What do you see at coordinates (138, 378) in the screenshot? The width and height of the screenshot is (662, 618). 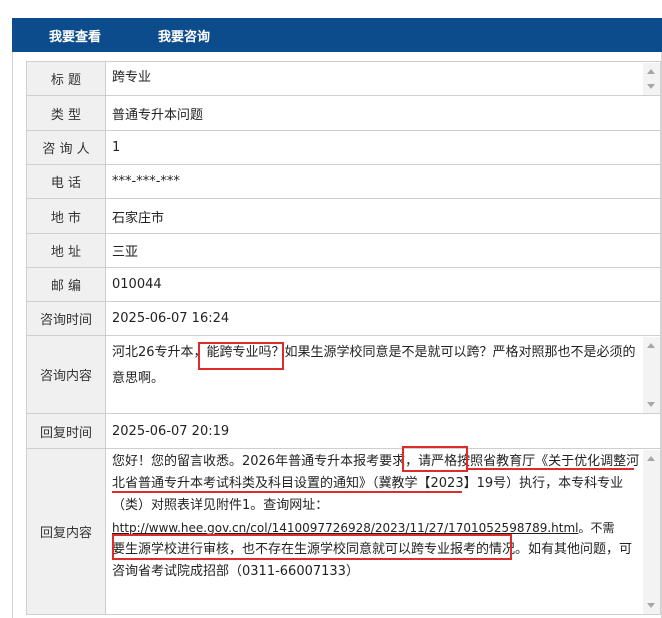 I see `consult-line-2: 意思啊。` at bounding box center [138, 378].